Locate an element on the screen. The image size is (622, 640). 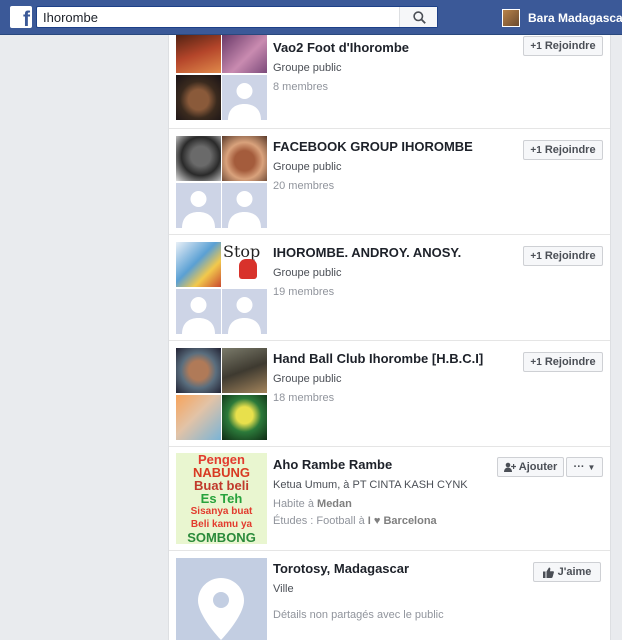
member-count: 19 membres is located at coordinates (304, 292).